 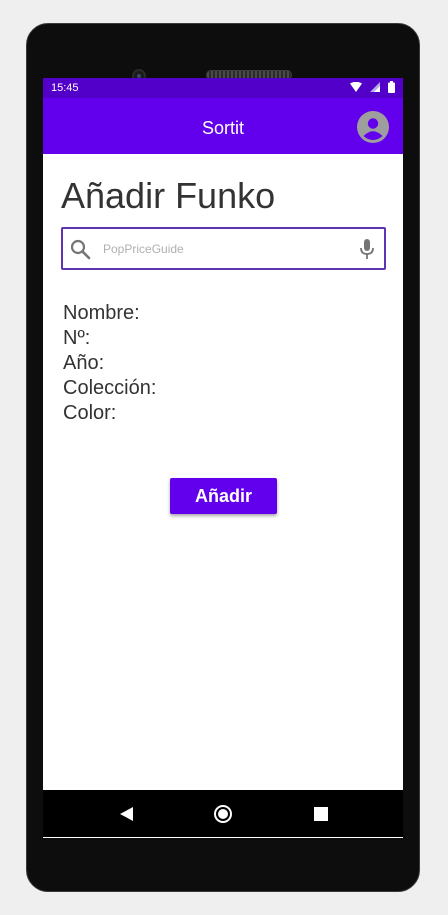 I want to click on search-icon, so click(x=80, y=249).